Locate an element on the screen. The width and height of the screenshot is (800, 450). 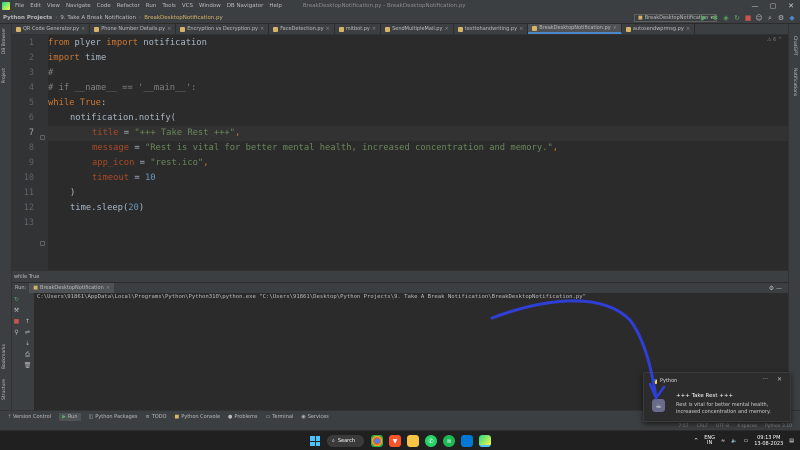
up-icon: ↑ is located at coordinates (27, 321).